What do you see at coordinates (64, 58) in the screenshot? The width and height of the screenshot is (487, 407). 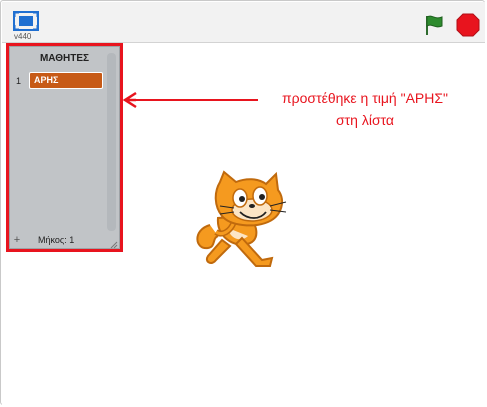 I see `list-title: ΜΑΘΗΤΕΣ` at bounding box center [64, 58].